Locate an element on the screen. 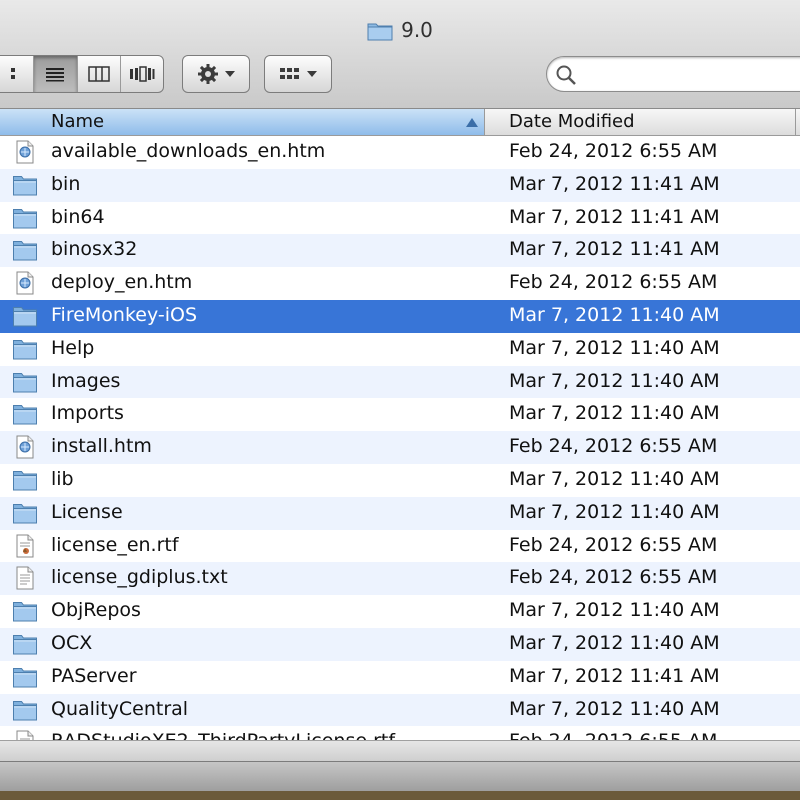 Image resolution: width=800 pixels, height=800 pixels. column-header: Name Date Modified is located at coordinates (400, 122).